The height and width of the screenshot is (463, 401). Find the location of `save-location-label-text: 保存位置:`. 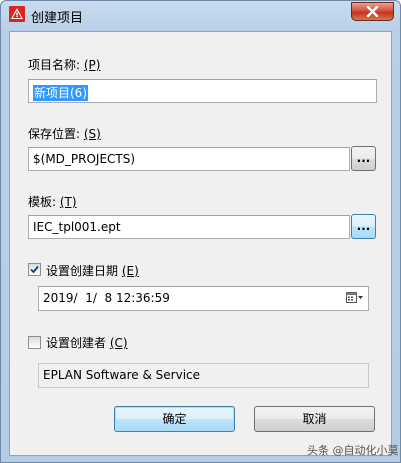

save-location-label-text: 保存位置: is located at coordinates (54, 134).